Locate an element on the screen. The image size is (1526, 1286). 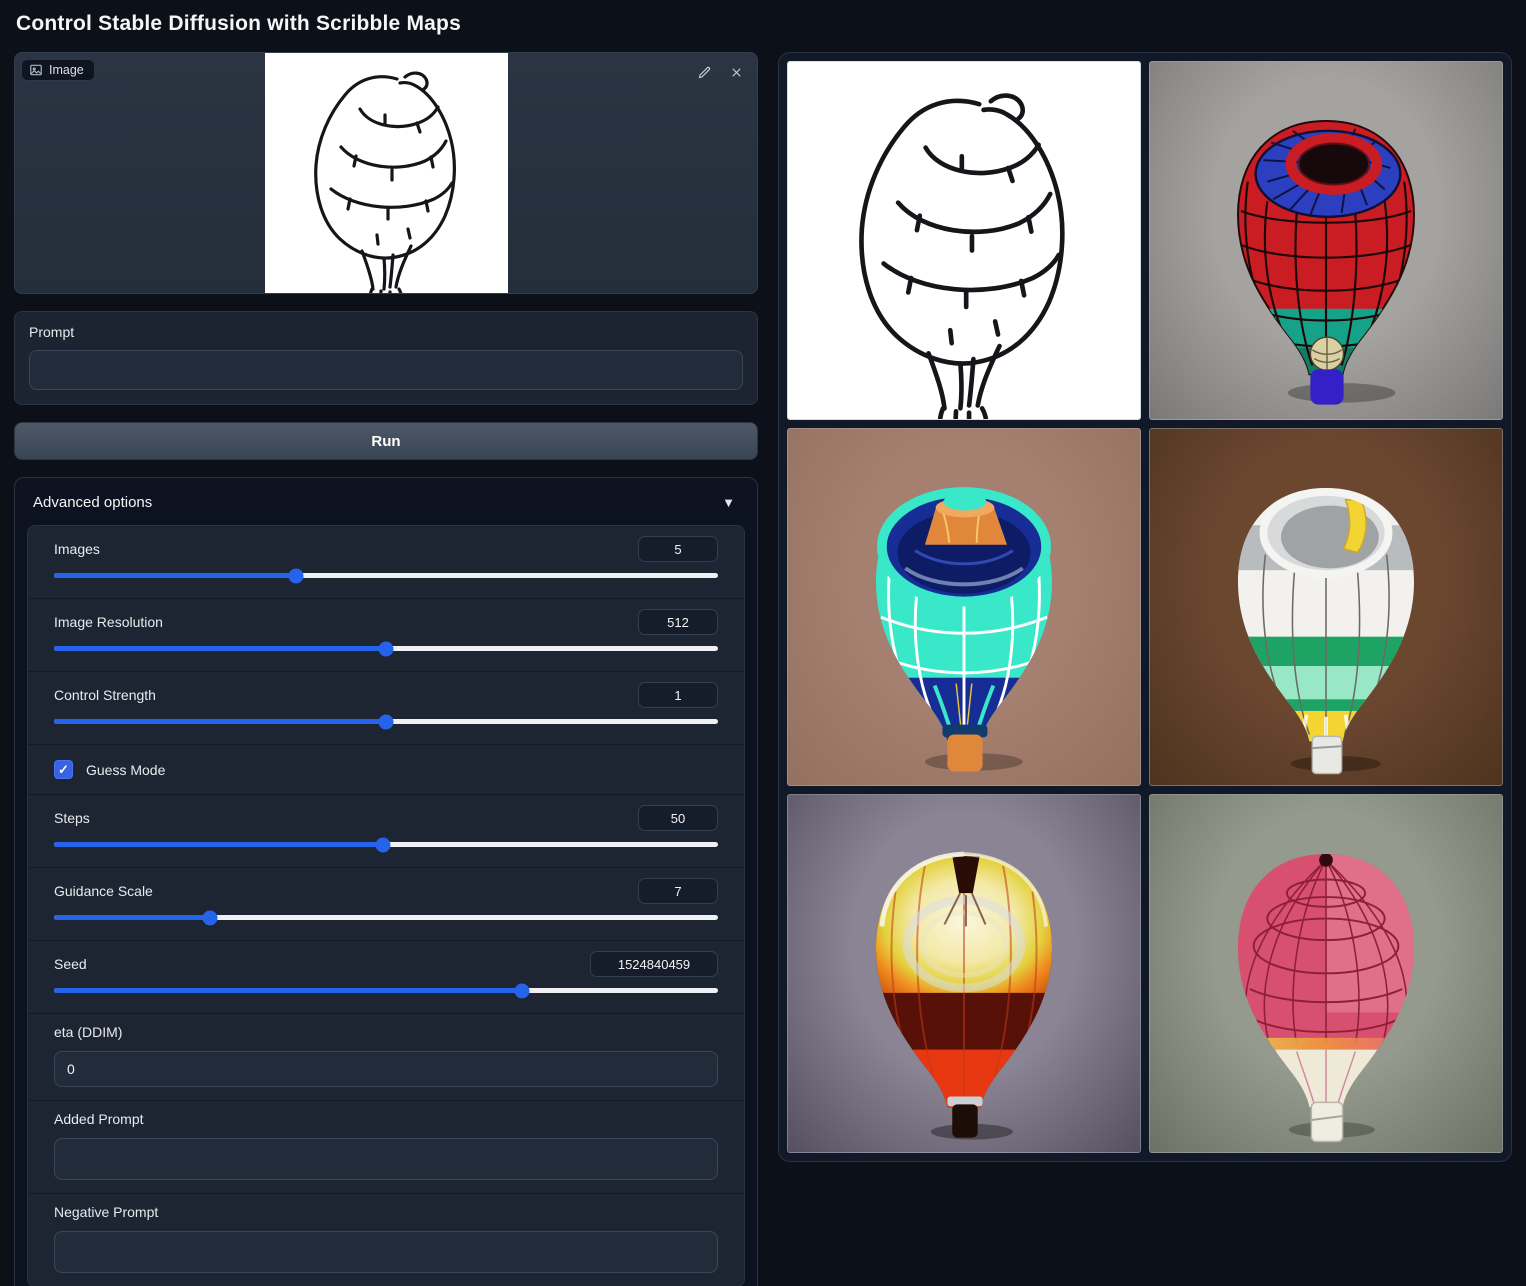
guidance-scale-label: Guidance Scale is located at coordinates (103, 891).